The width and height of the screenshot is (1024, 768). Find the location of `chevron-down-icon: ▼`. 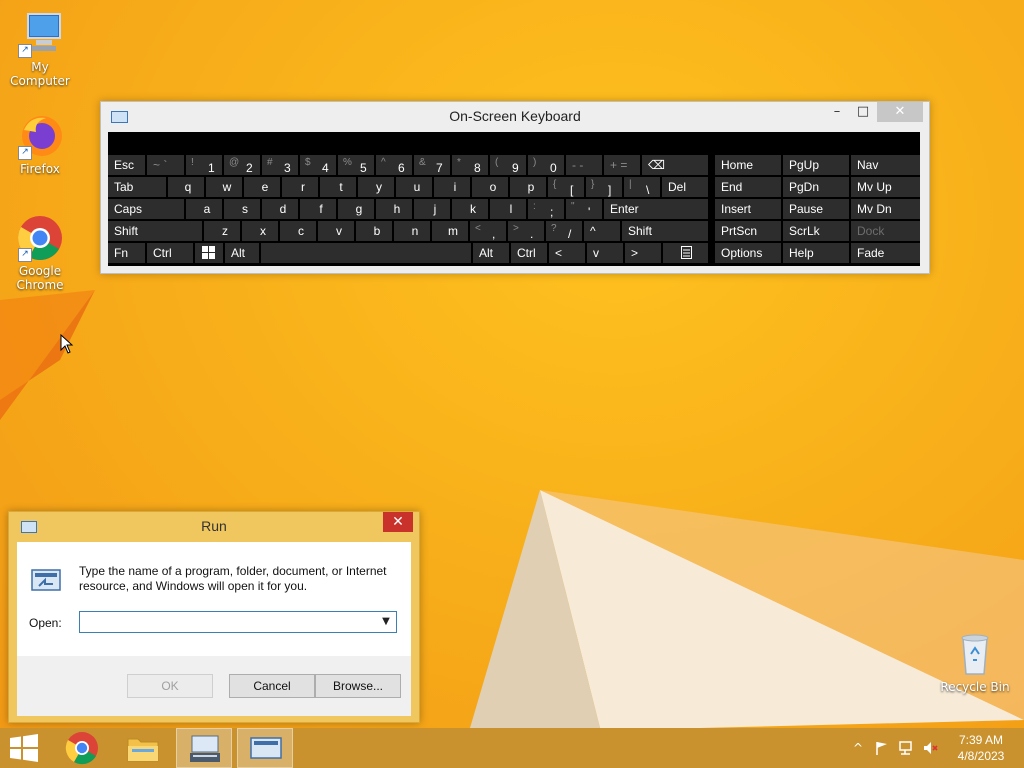

chevron-down-icon: ▼ is located at coordinates (386, 622).